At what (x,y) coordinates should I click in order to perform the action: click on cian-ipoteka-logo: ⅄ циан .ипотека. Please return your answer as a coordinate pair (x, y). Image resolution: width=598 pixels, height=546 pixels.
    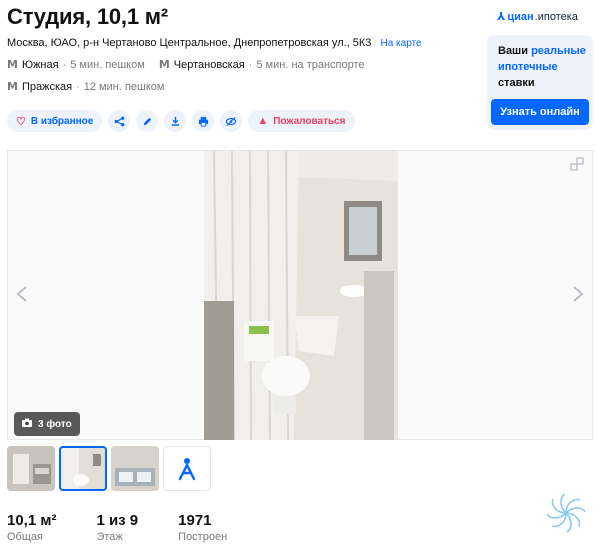
    Looking at the image, I should click on (537, 16).